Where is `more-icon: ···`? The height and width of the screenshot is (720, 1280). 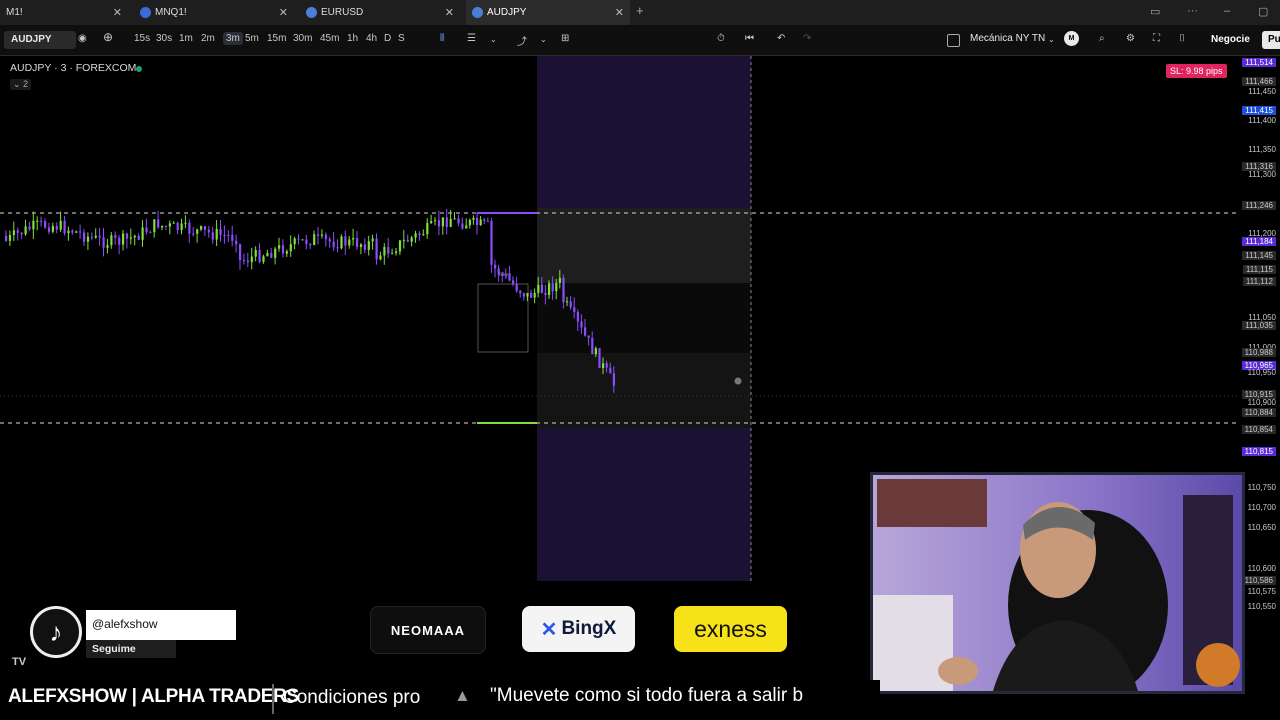 more-icon: ··· is located at coordinates (1192, 11).